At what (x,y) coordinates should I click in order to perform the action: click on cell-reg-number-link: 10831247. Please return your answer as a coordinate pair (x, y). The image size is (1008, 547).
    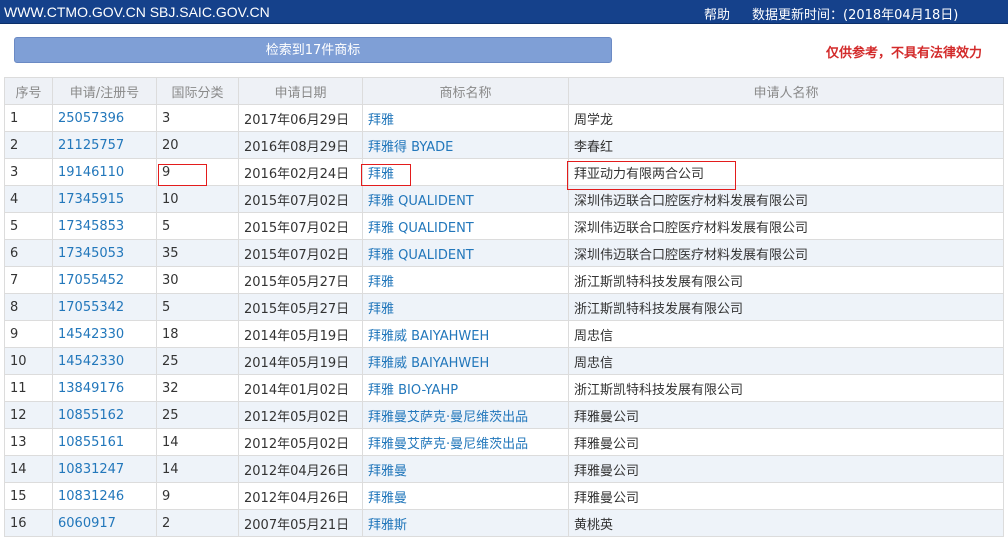
    Looking at the image, I should click on (104, 469).